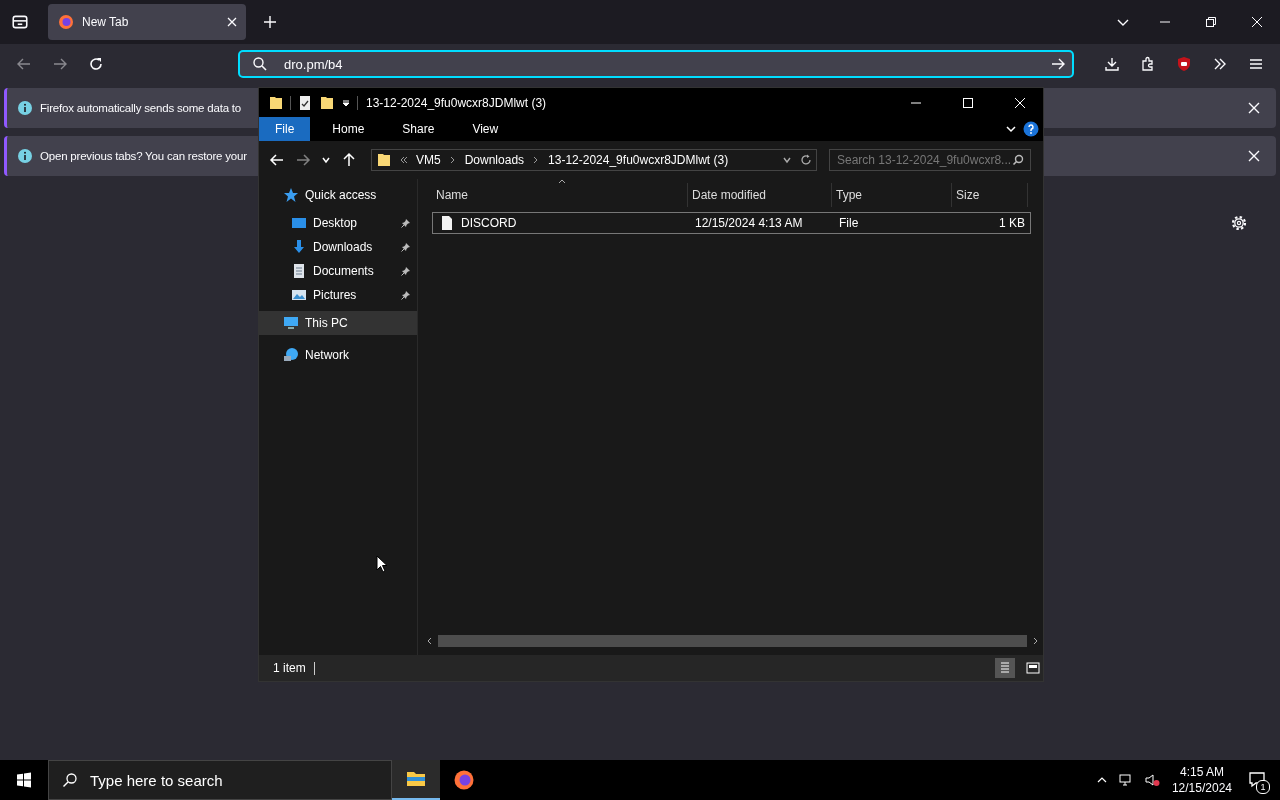 The width and height of the screenshot is (1280, 800). I want to click on column-header: Name, so click(560, 195).